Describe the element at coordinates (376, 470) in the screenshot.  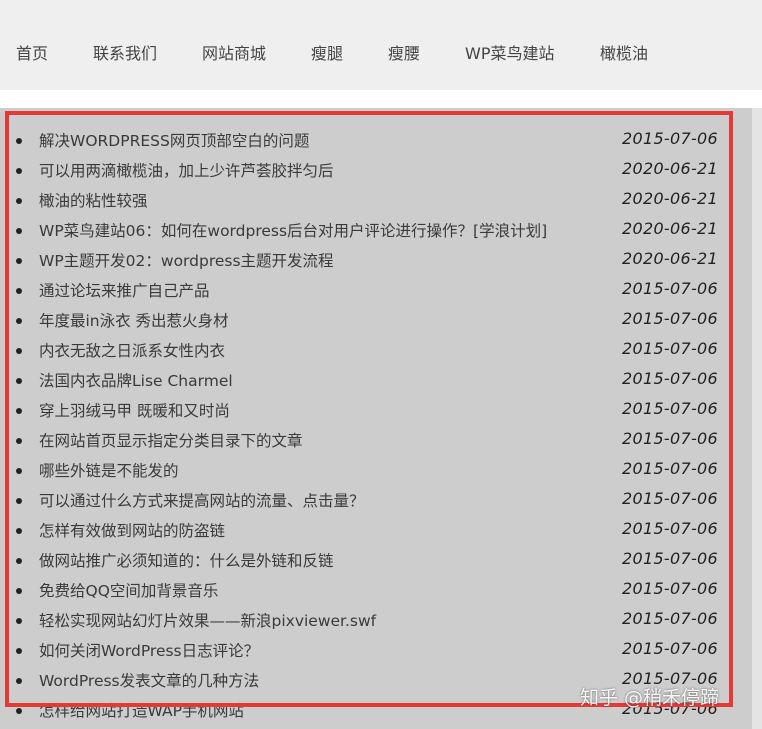
I see `list-item: 哪些外链是不能发的 2015-07-06` at that location.